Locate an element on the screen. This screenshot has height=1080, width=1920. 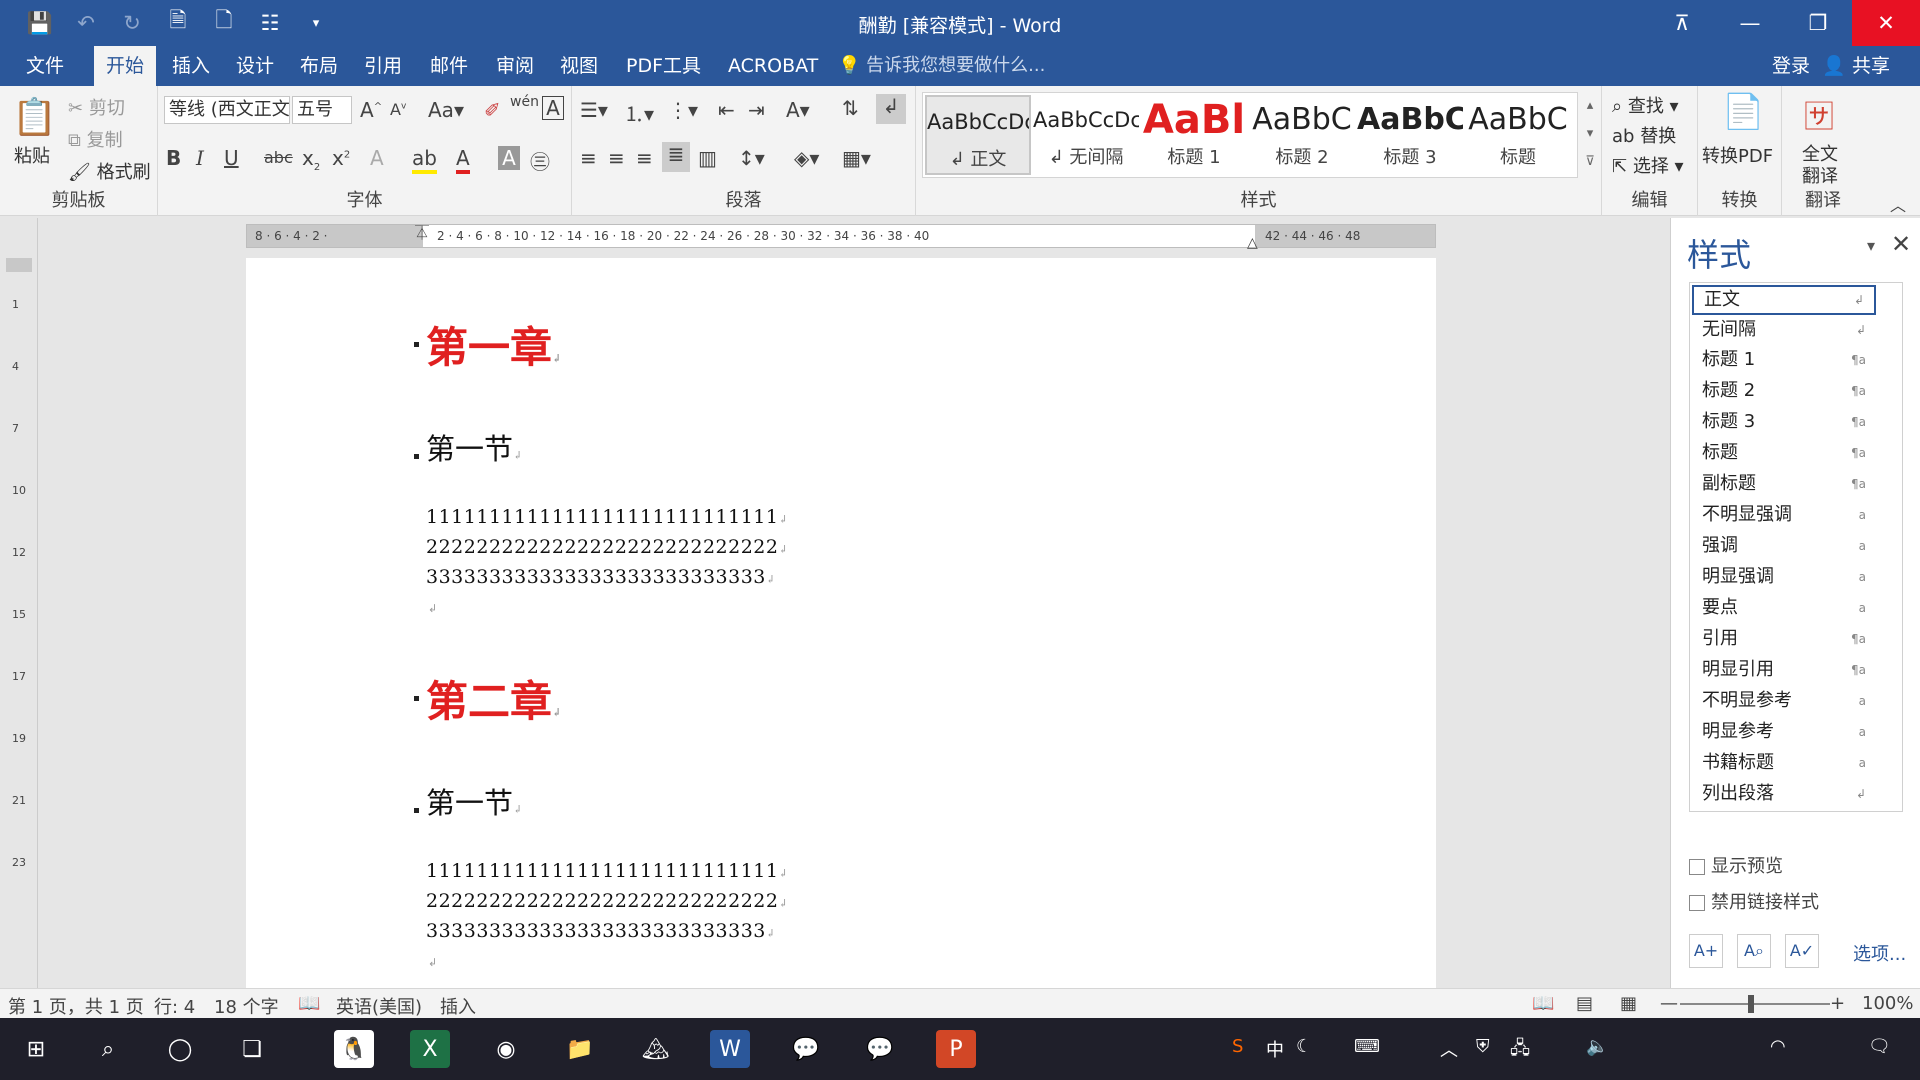
styles-list-item: 无间隔 ↲ is located at coordinates (1784, 330).